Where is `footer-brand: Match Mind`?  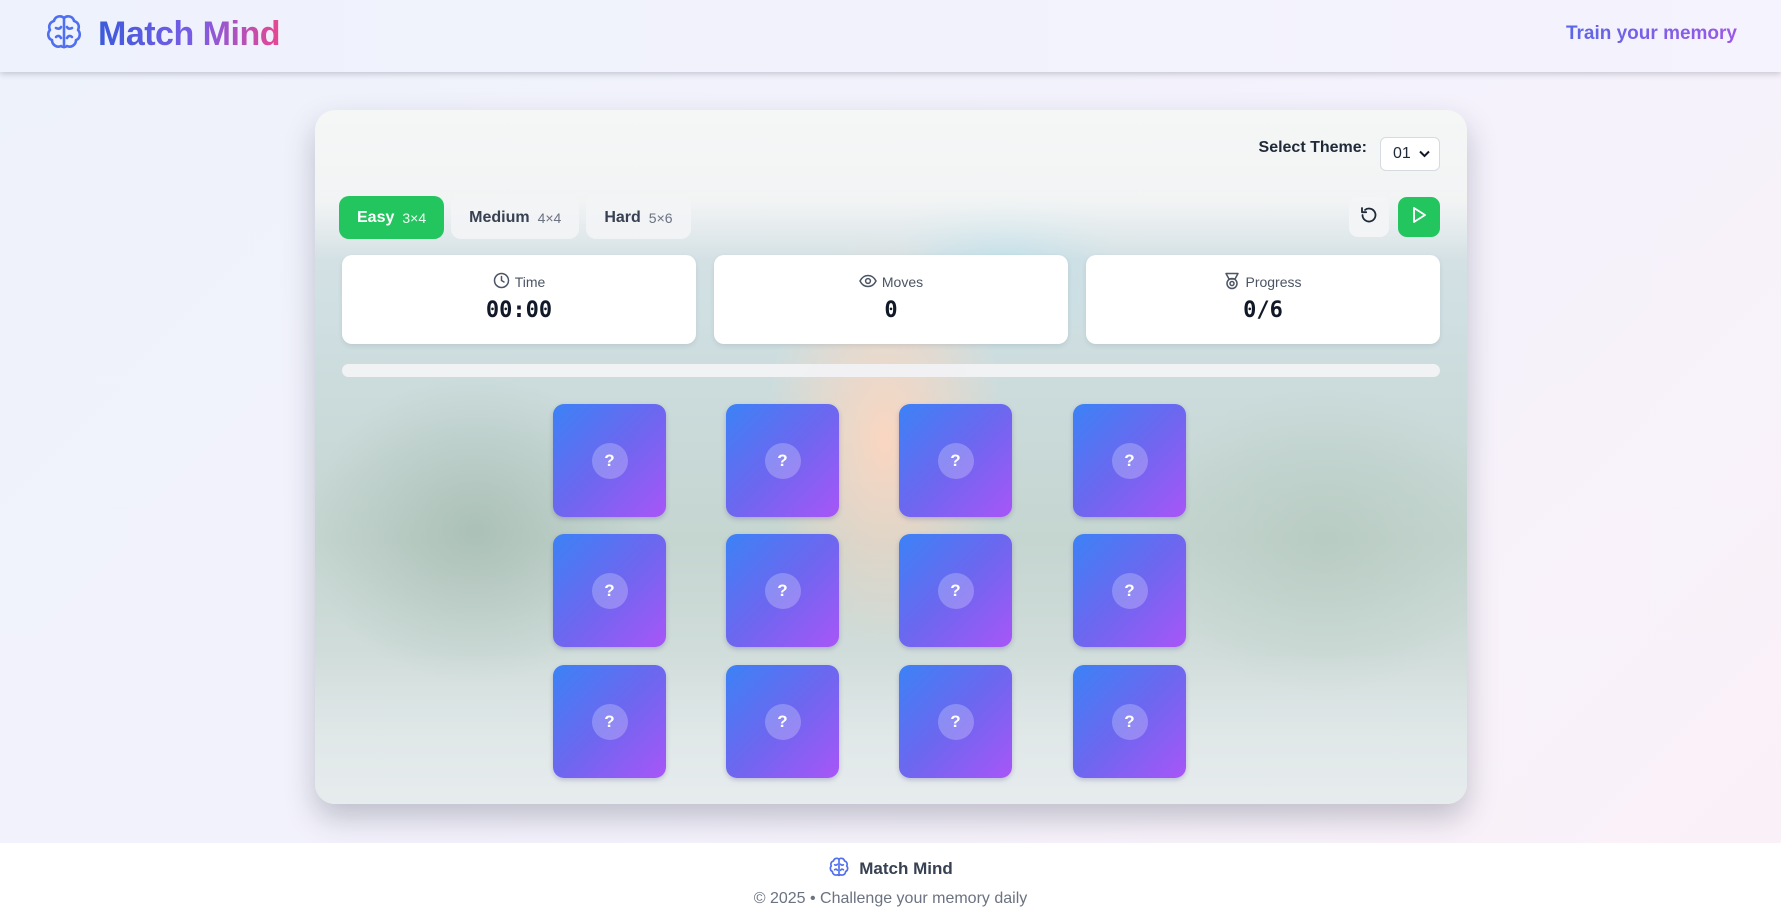 footer-brand: Match Mind is located at coordinates (890, 869).